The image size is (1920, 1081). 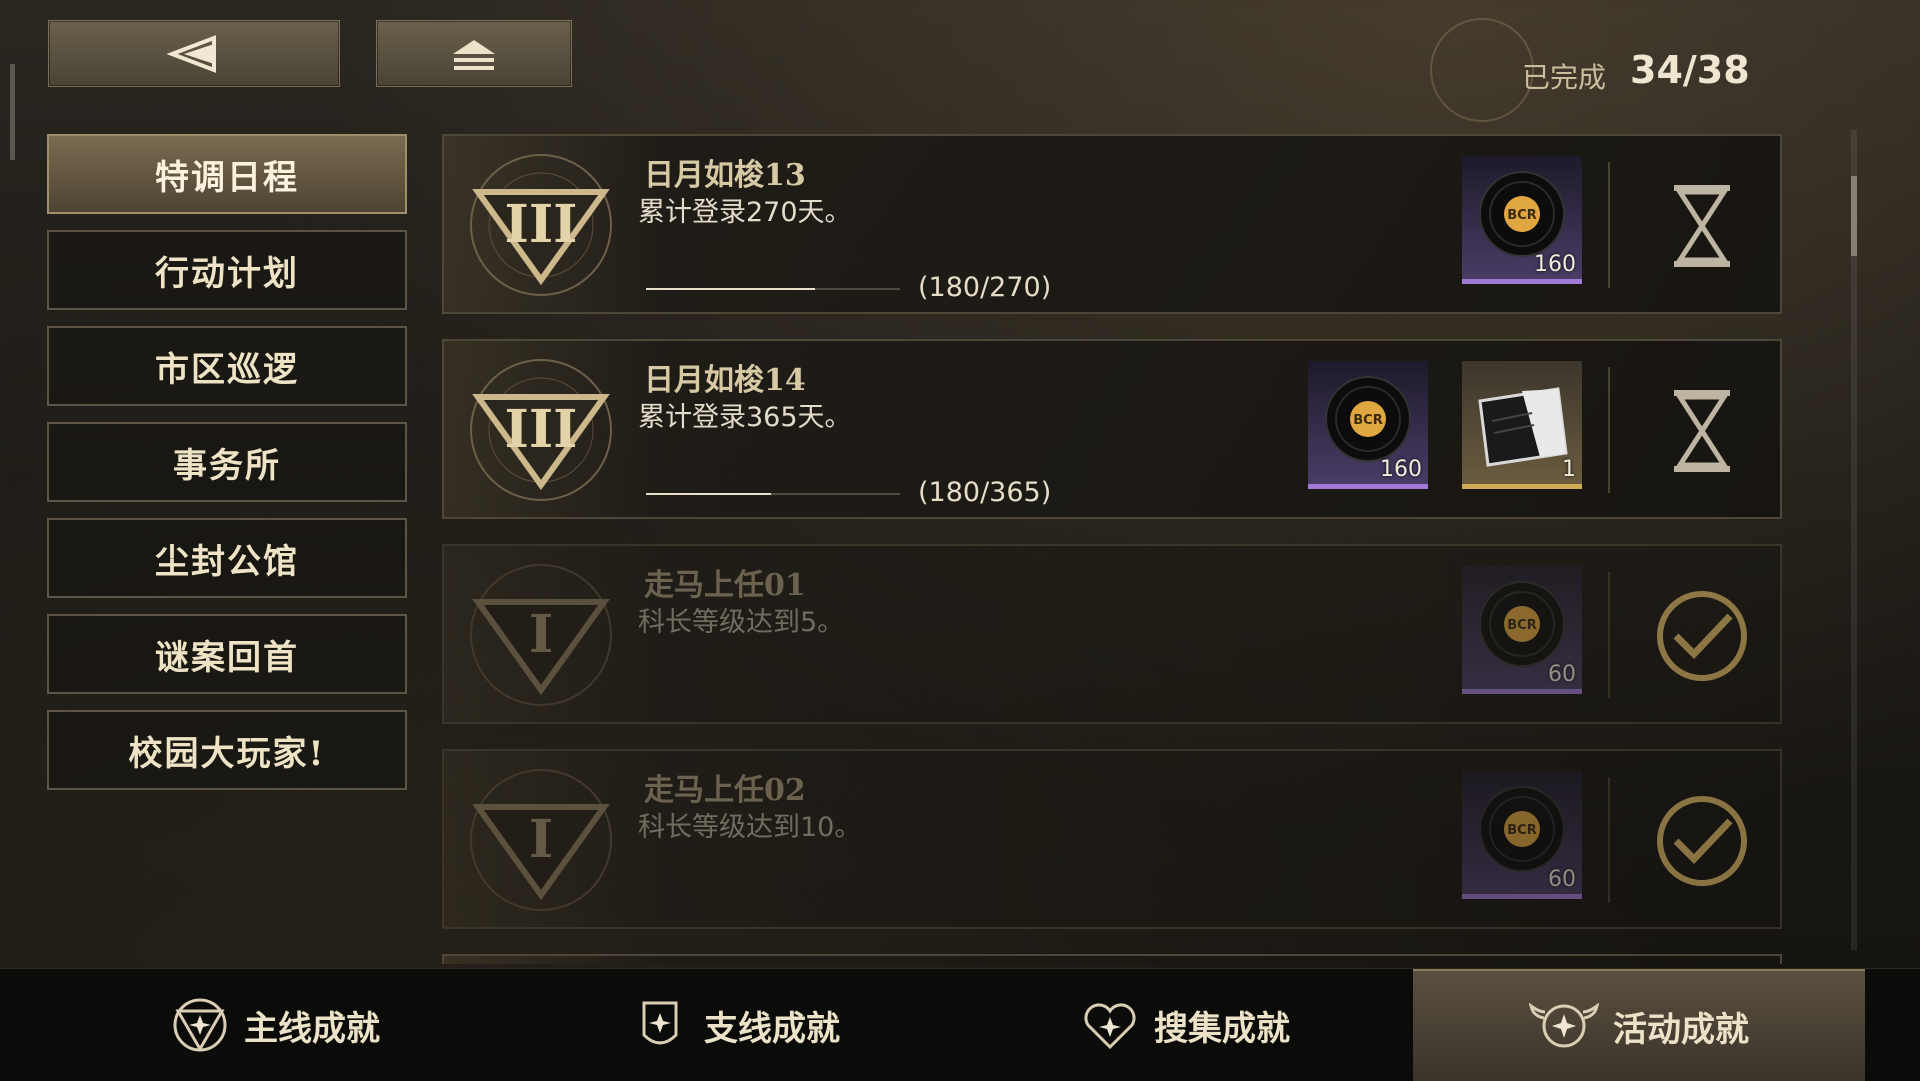 I want to click on triangle-star-icon, so click(x=200, y=1025).